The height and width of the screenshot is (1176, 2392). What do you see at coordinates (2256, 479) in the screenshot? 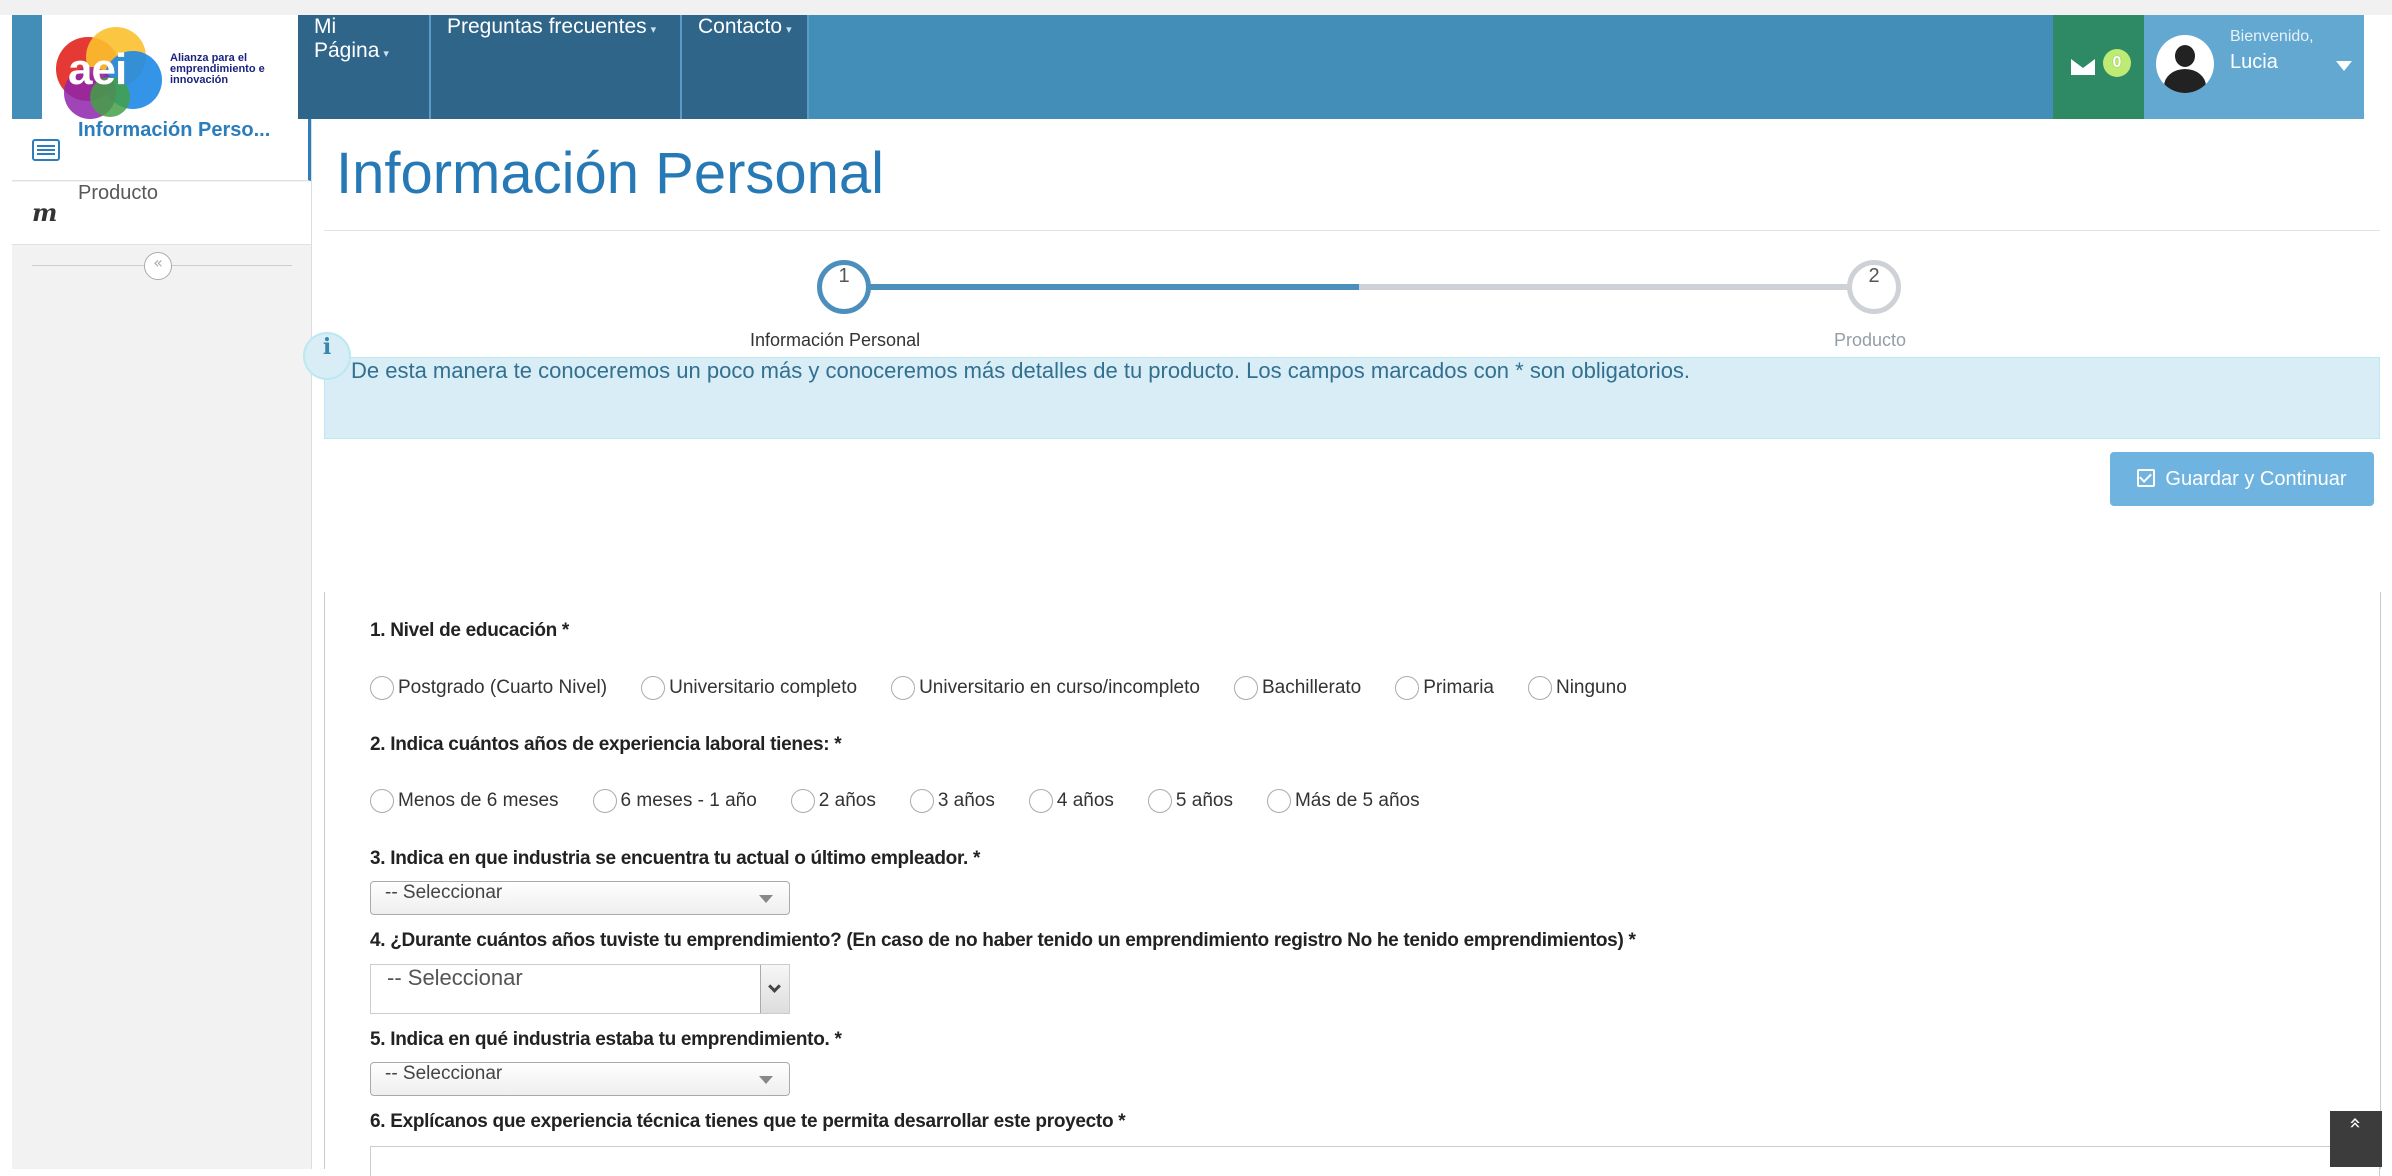
I see `save-continue-label: Guardar y Continuar` at bounding box center [2256, 479].